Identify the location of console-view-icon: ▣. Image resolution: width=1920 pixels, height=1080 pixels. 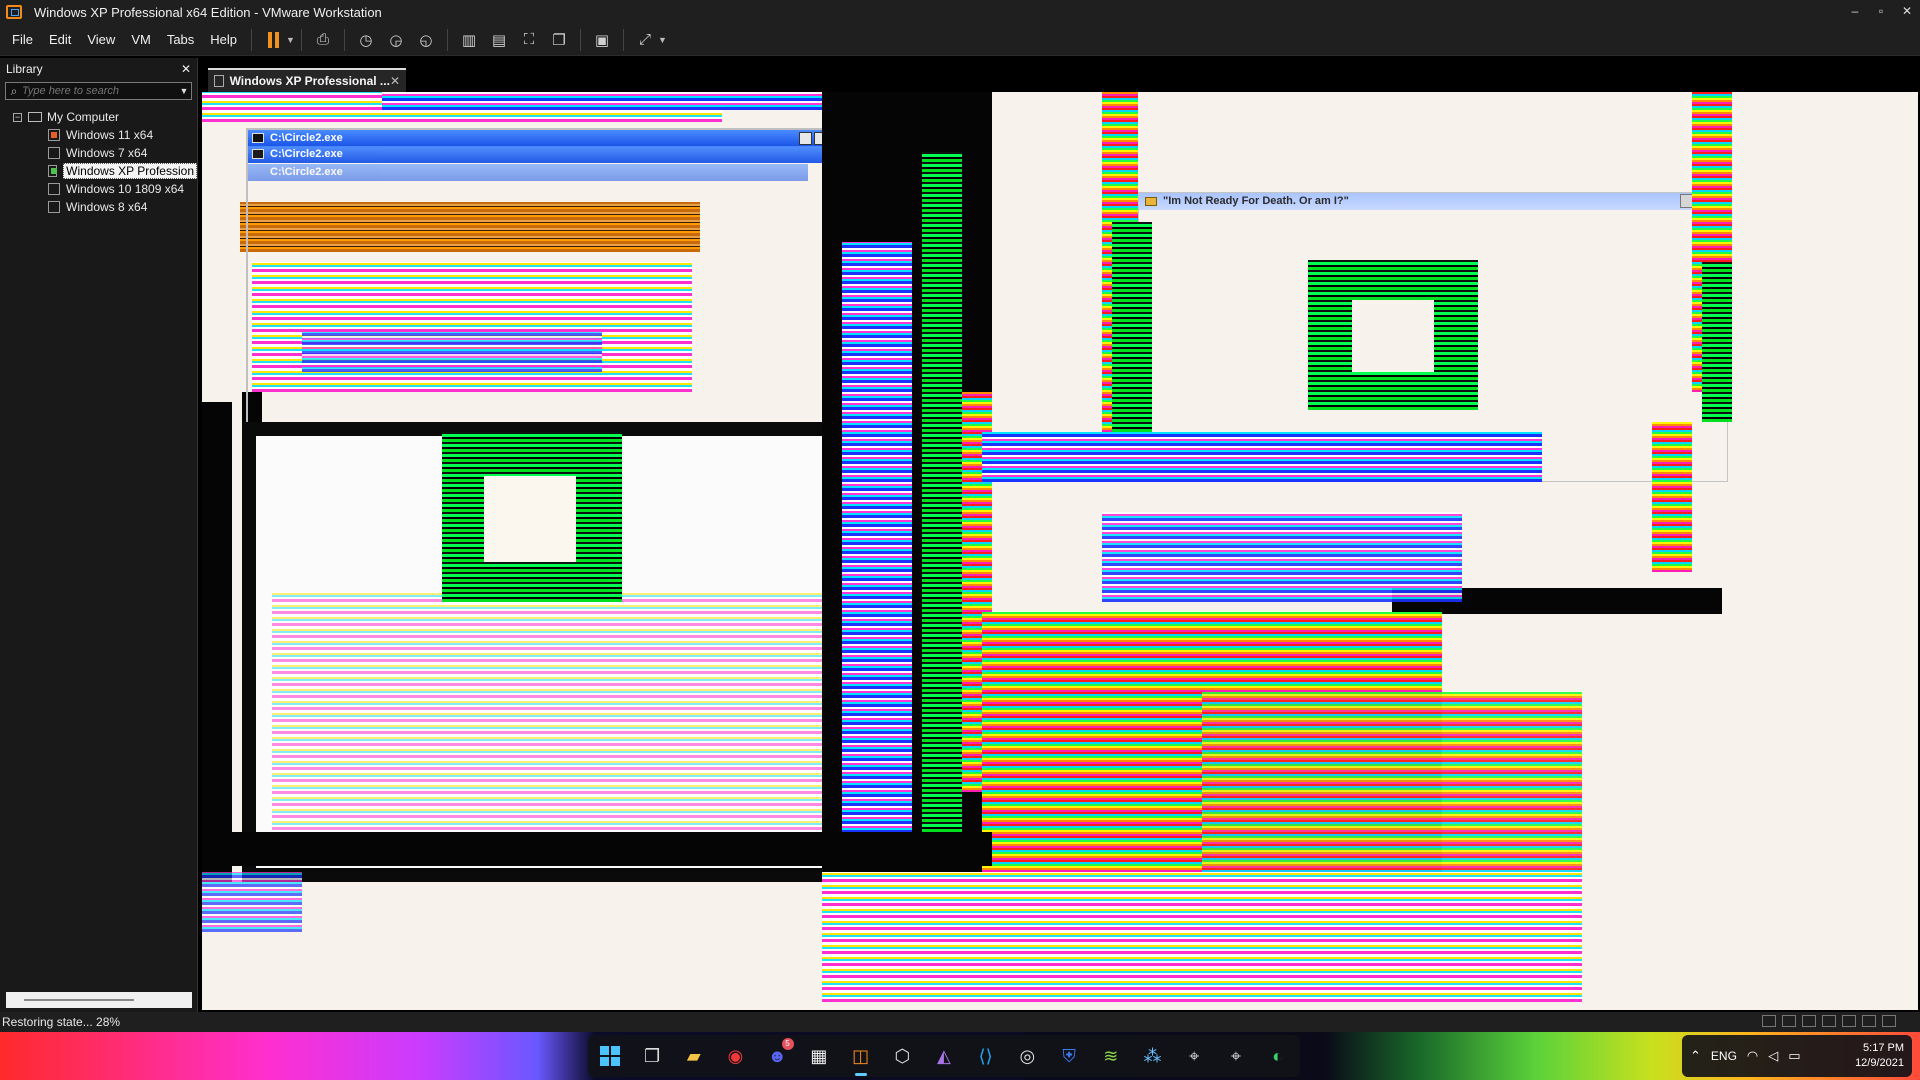
(602, 40).